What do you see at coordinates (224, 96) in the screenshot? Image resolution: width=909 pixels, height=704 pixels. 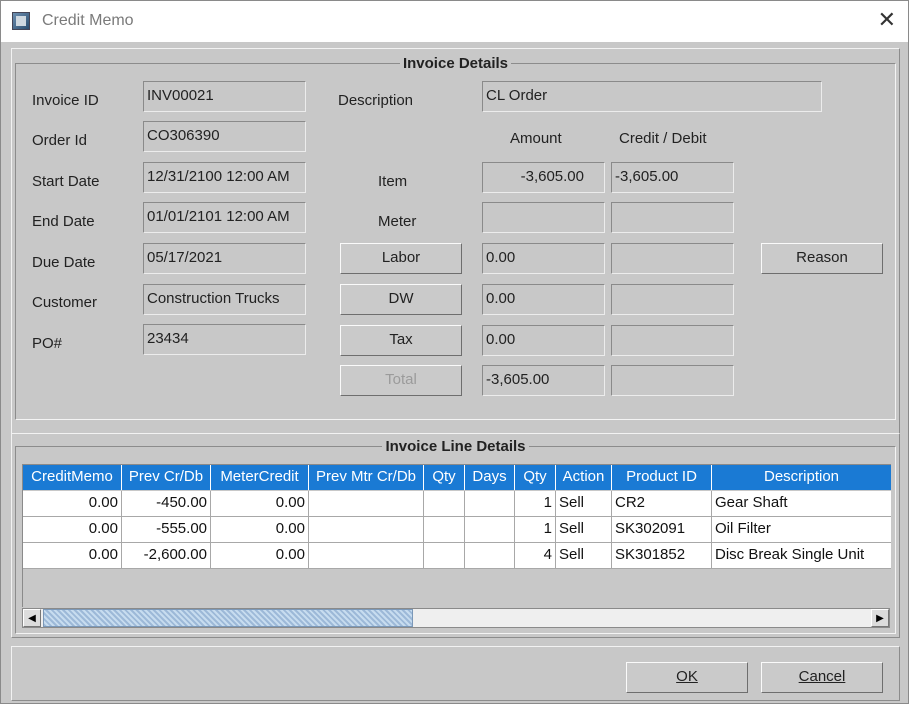 I see `invoice-id-field: INV00021` at bounding box center [224, 96].